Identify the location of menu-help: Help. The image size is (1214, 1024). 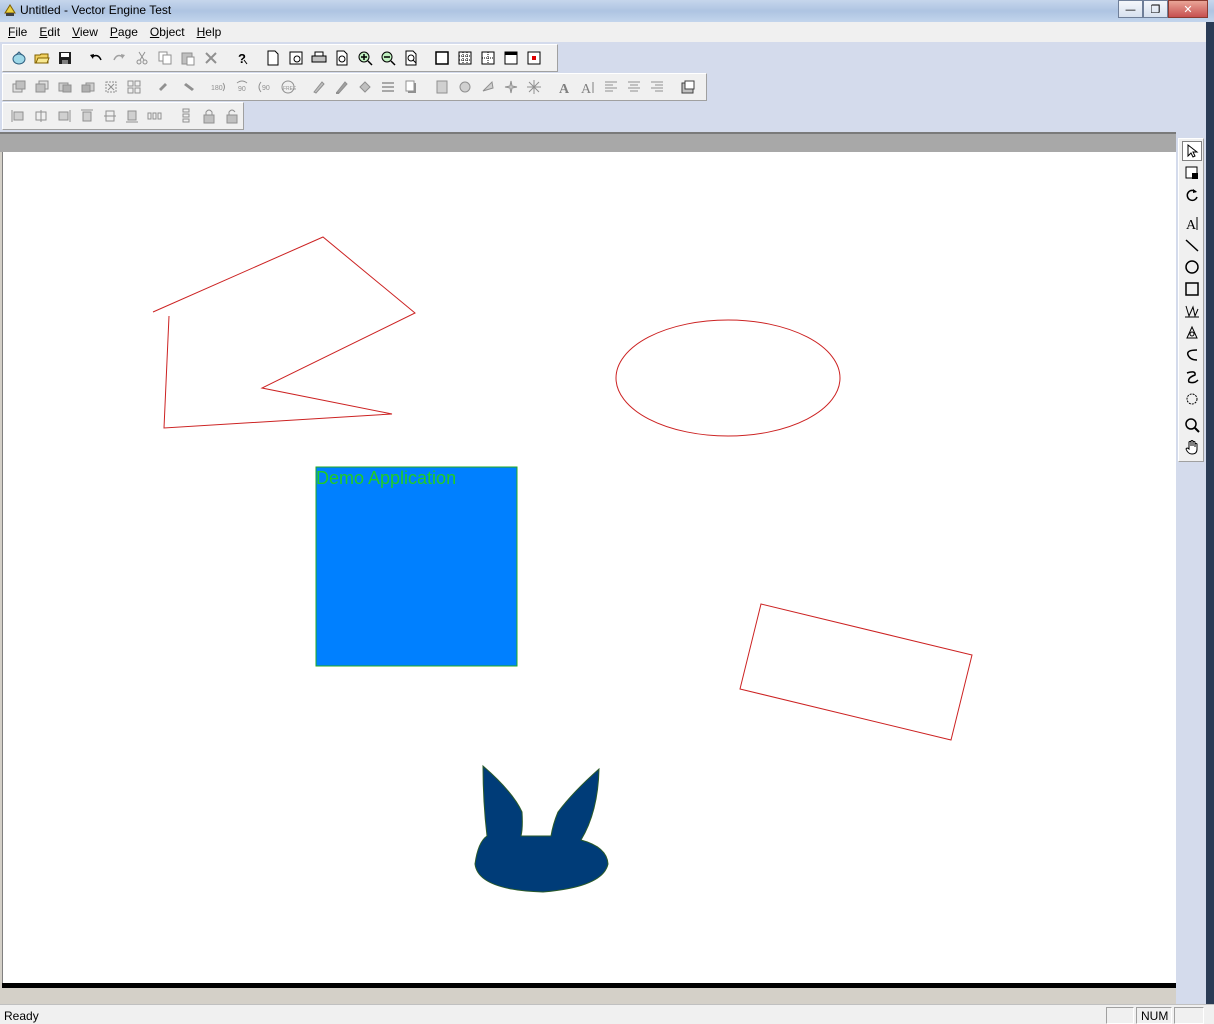
(209, 32).